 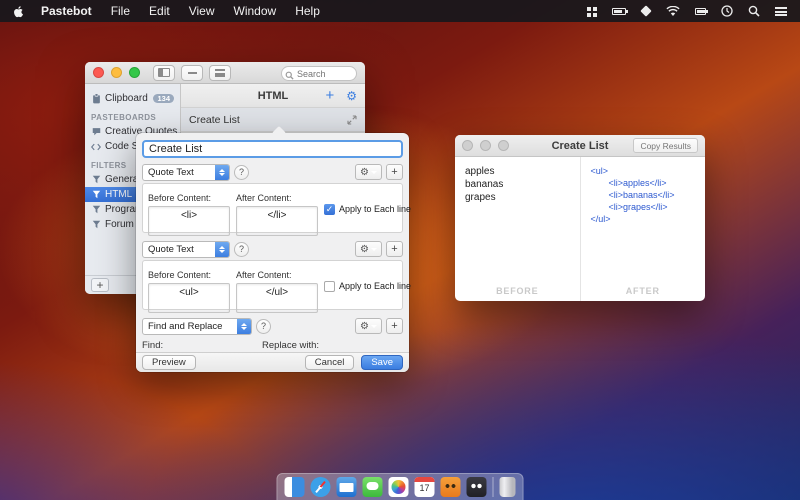 What do you see at coordinates (277, 298) in the screenshot?
I see `after-content-input: </ul>` at bounding box center [277, 298].